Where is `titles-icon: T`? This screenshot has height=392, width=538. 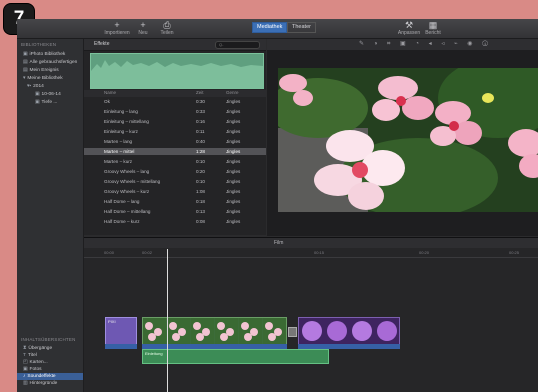 titles-icon: T is located at coordinates (24, 355).